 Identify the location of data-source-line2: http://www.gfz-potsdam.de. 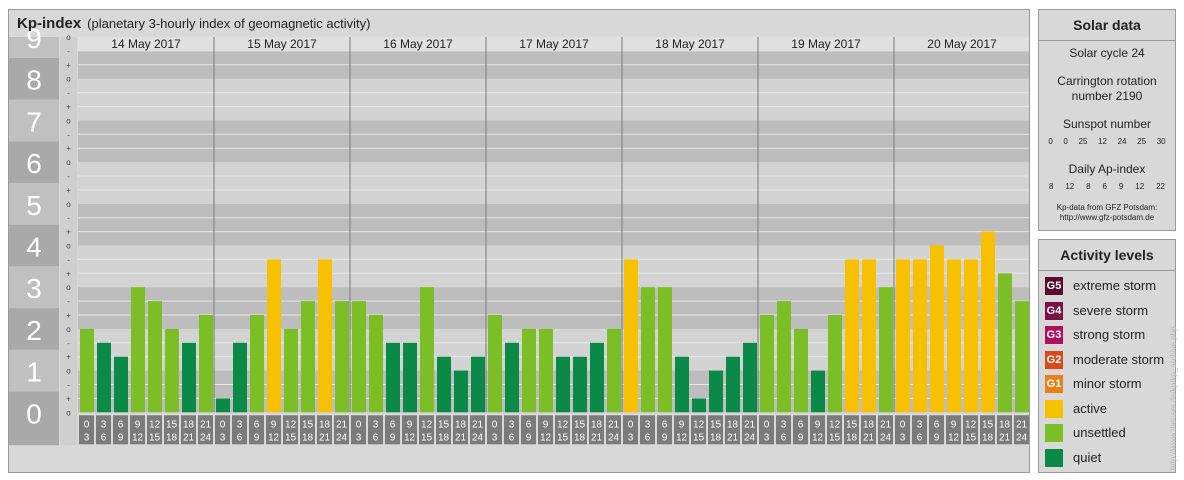
(1107, 217).